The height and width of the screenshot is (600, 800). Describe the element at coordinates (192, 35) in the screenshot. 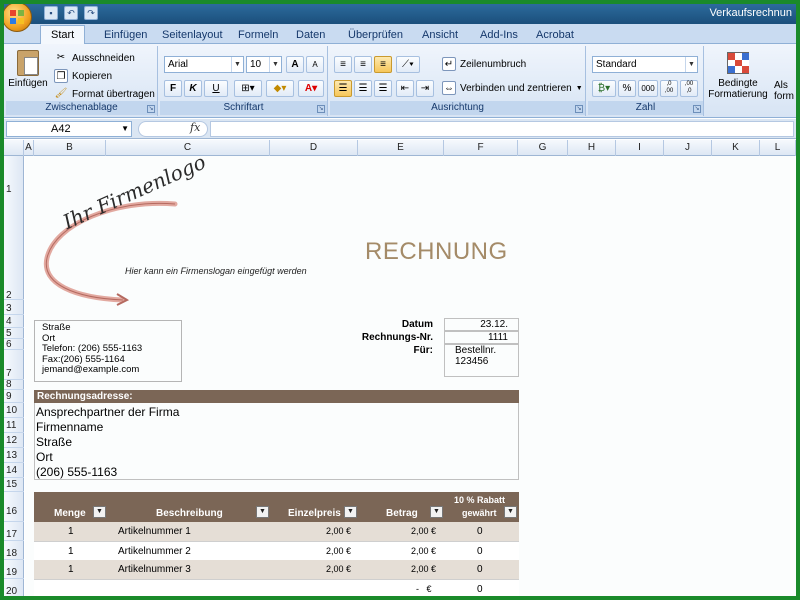

I see `tab-seitenlayout: Seitenlayout` at that location.